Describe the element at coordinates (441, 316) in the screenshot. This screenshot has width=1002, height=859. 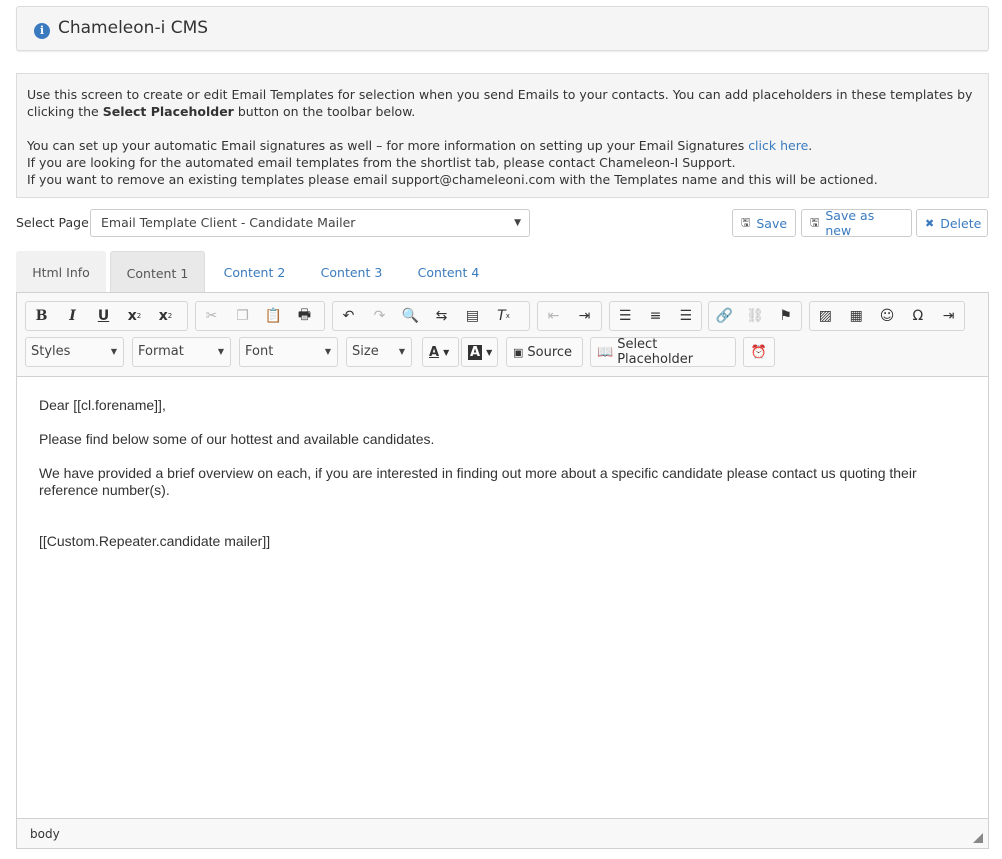
I see `replace-icon: ⇆` at that location.